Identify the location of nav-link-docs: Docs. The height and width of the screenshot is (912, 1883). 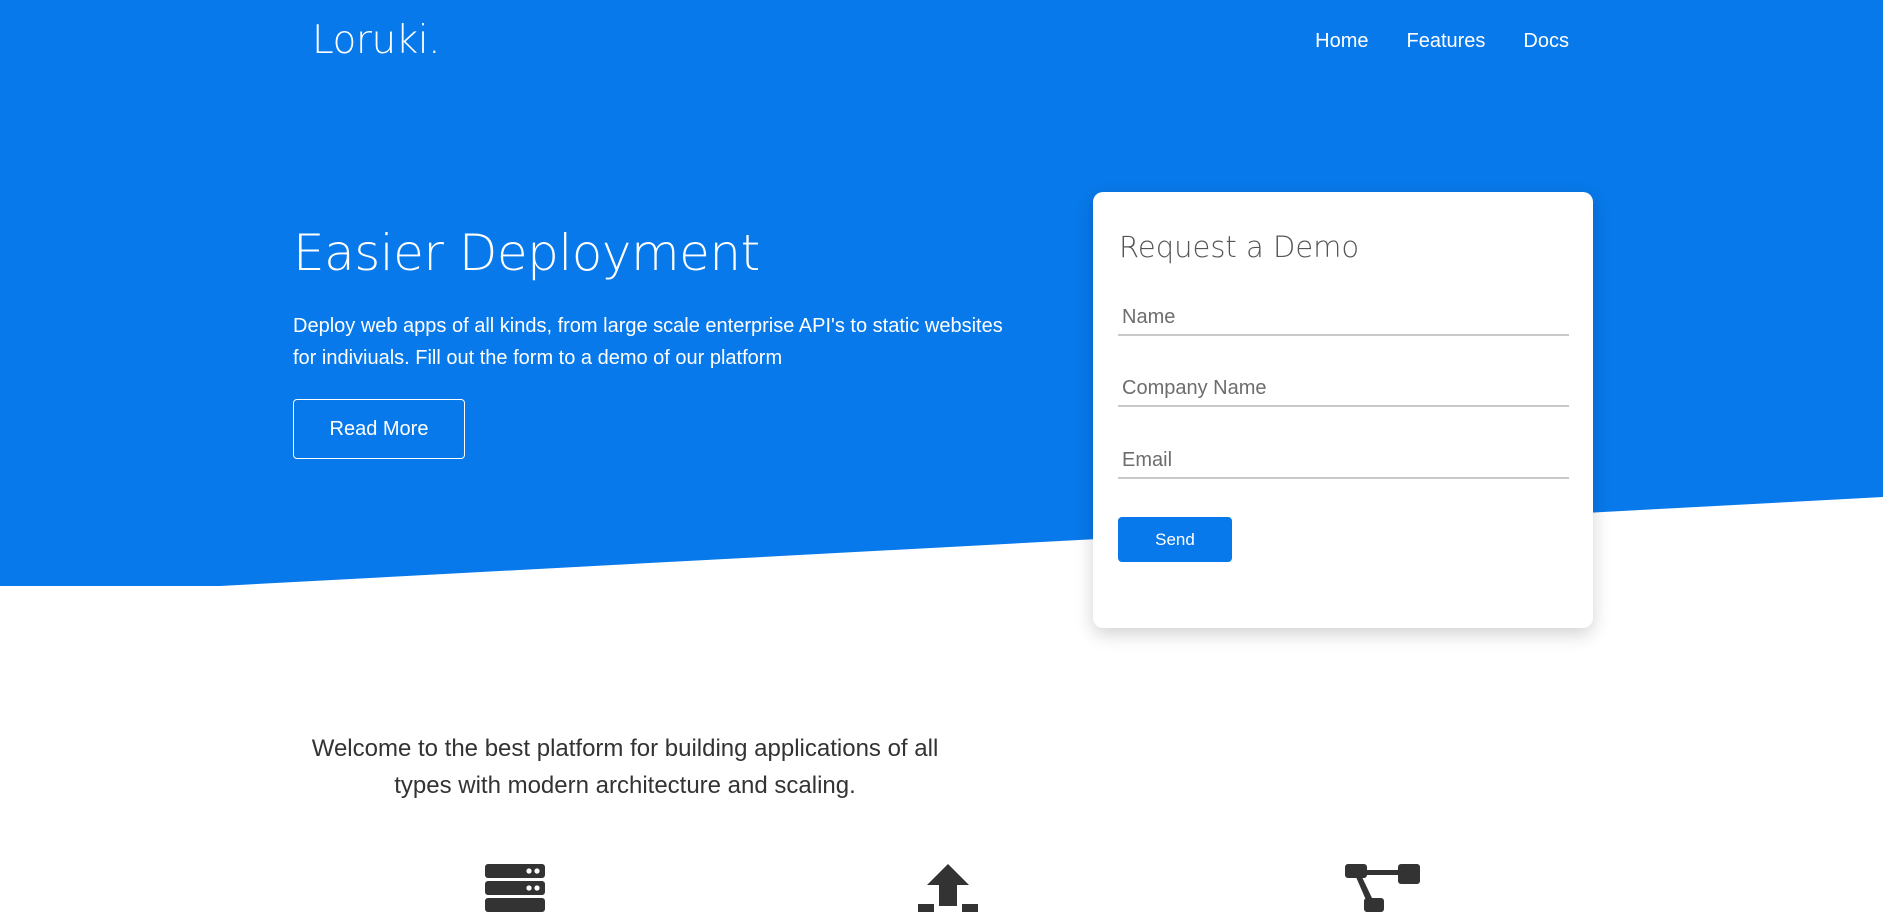
(1546, 41).